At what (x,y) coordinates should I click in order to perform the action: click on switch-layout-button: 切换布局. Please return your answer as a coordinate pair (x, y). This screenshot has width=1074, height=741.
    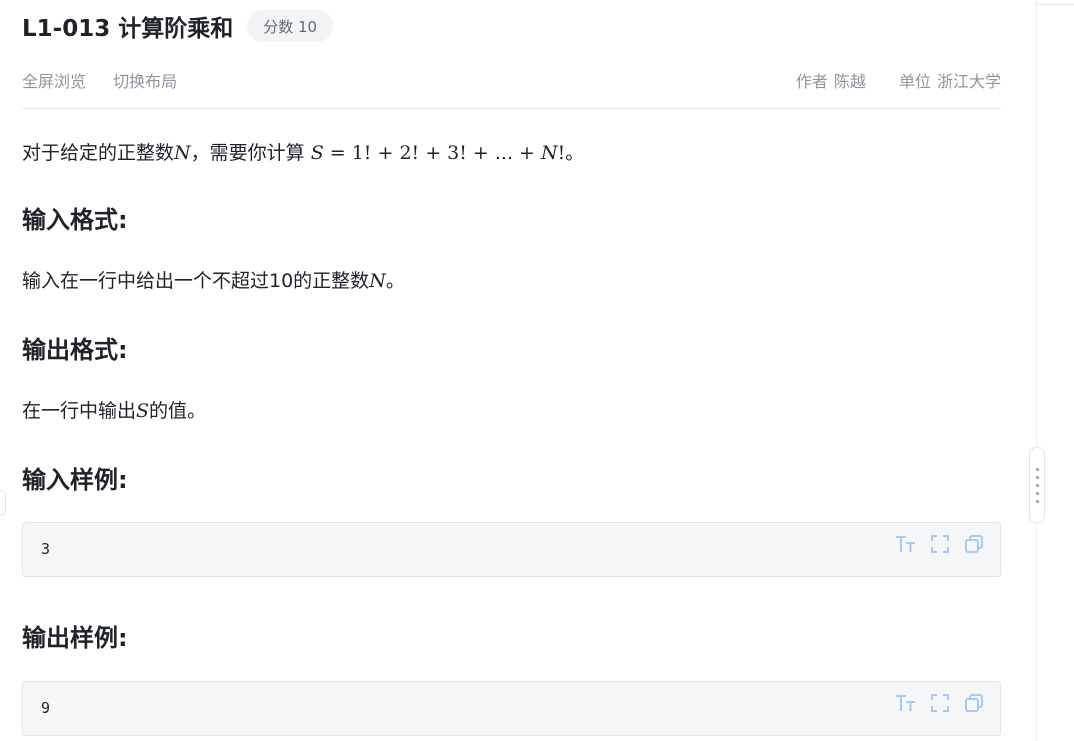
    Looking at the image, I should click on (145, 81).